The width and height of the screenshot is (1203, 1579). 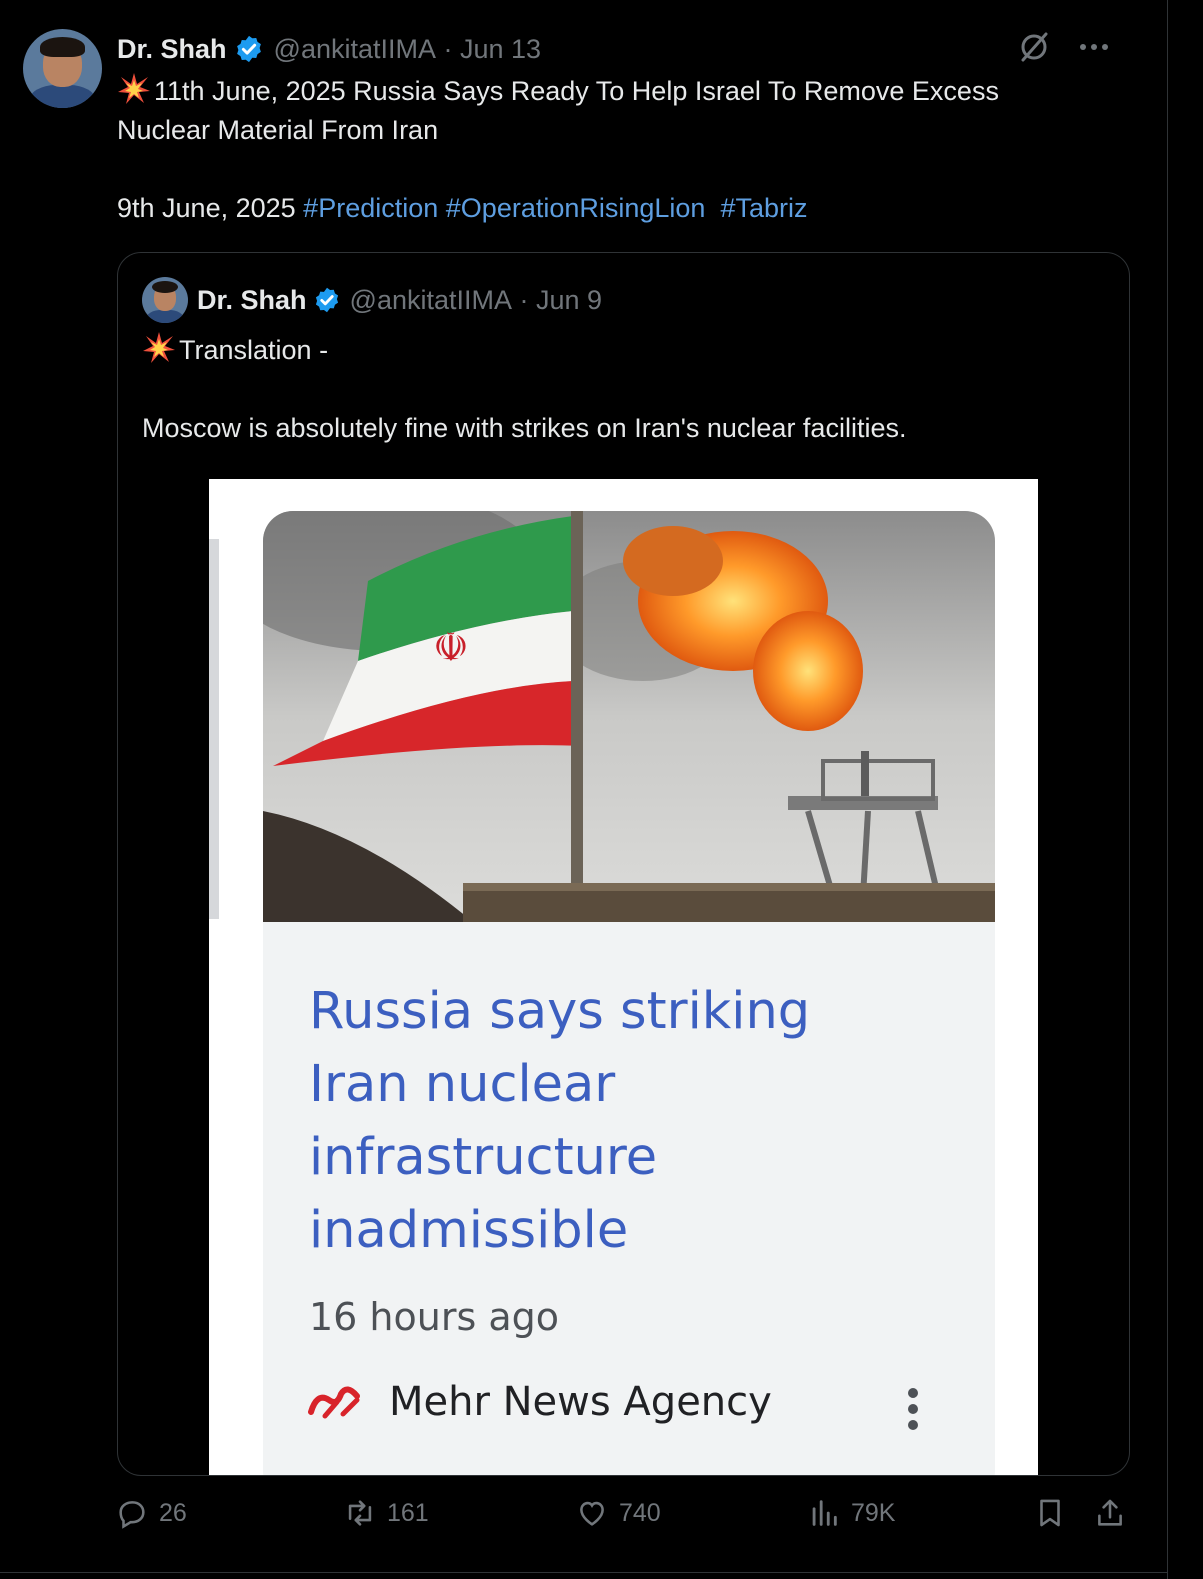 What do you see at coordinates (1064, 47) in the screenshot?
I see `tweet-top-actions` at bounding box center [1064, 47].